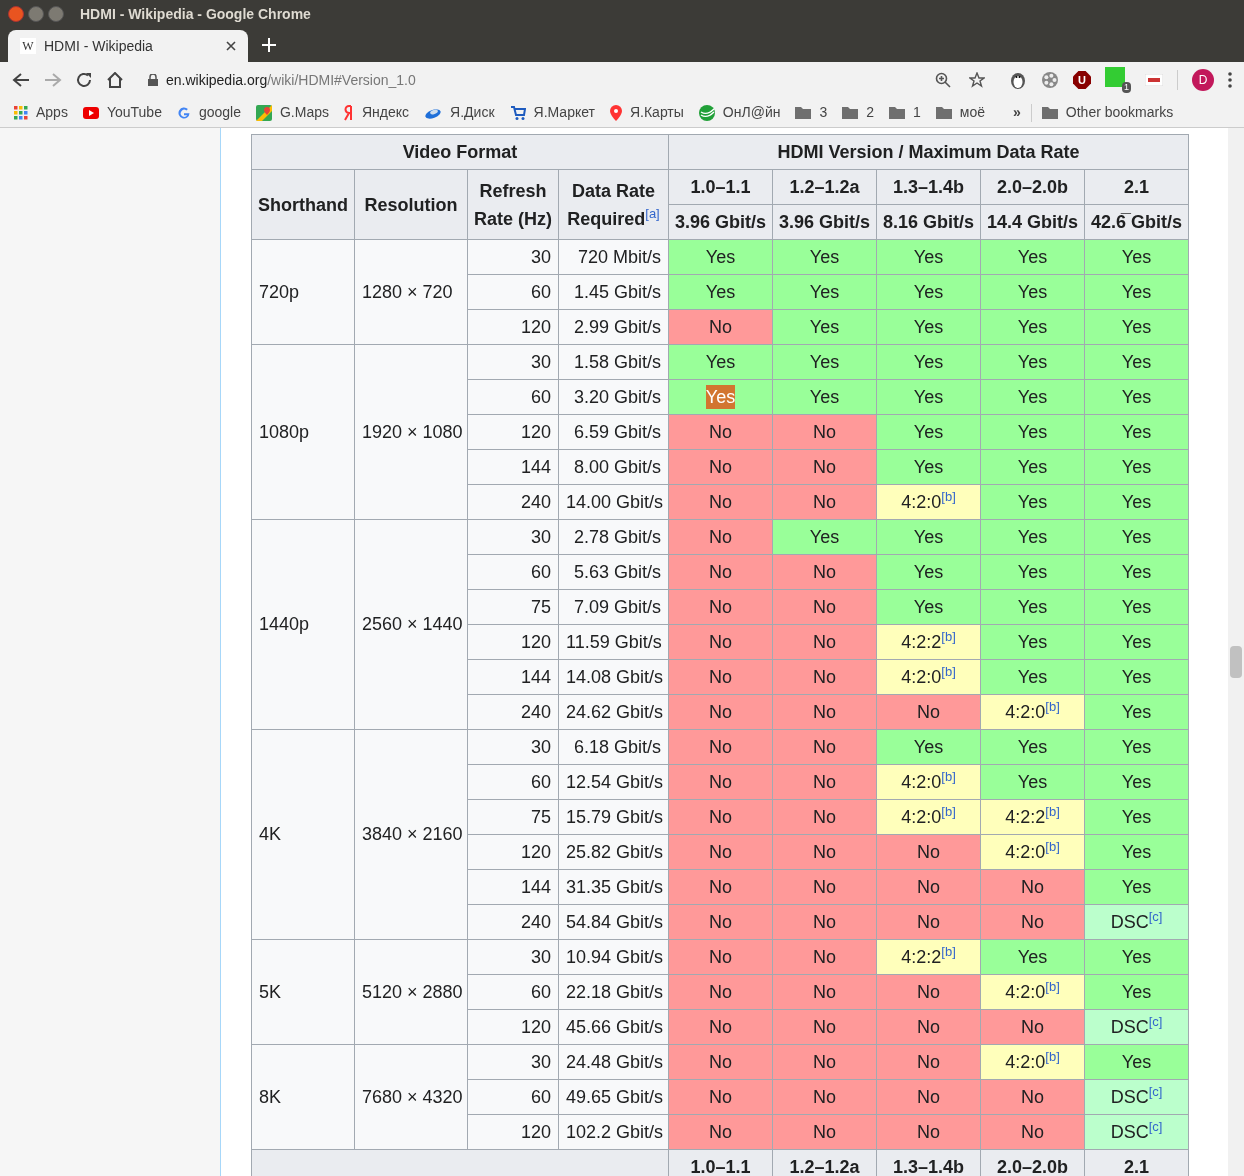  I want to click on reload-icon, so click(84, 80).